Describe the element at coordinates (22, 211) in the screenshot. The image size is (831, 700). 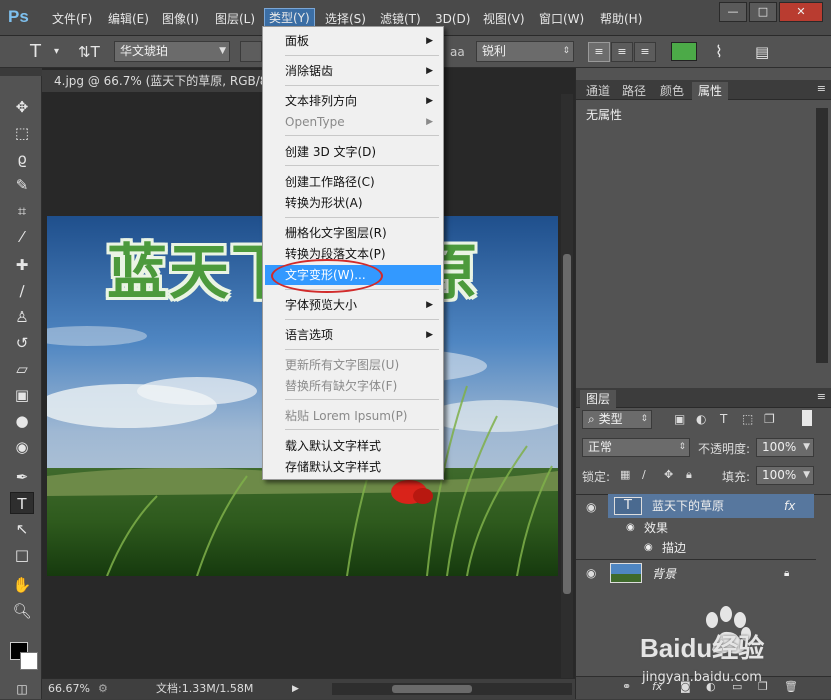
I see `crop-tool-icon: ⌗` at that location.